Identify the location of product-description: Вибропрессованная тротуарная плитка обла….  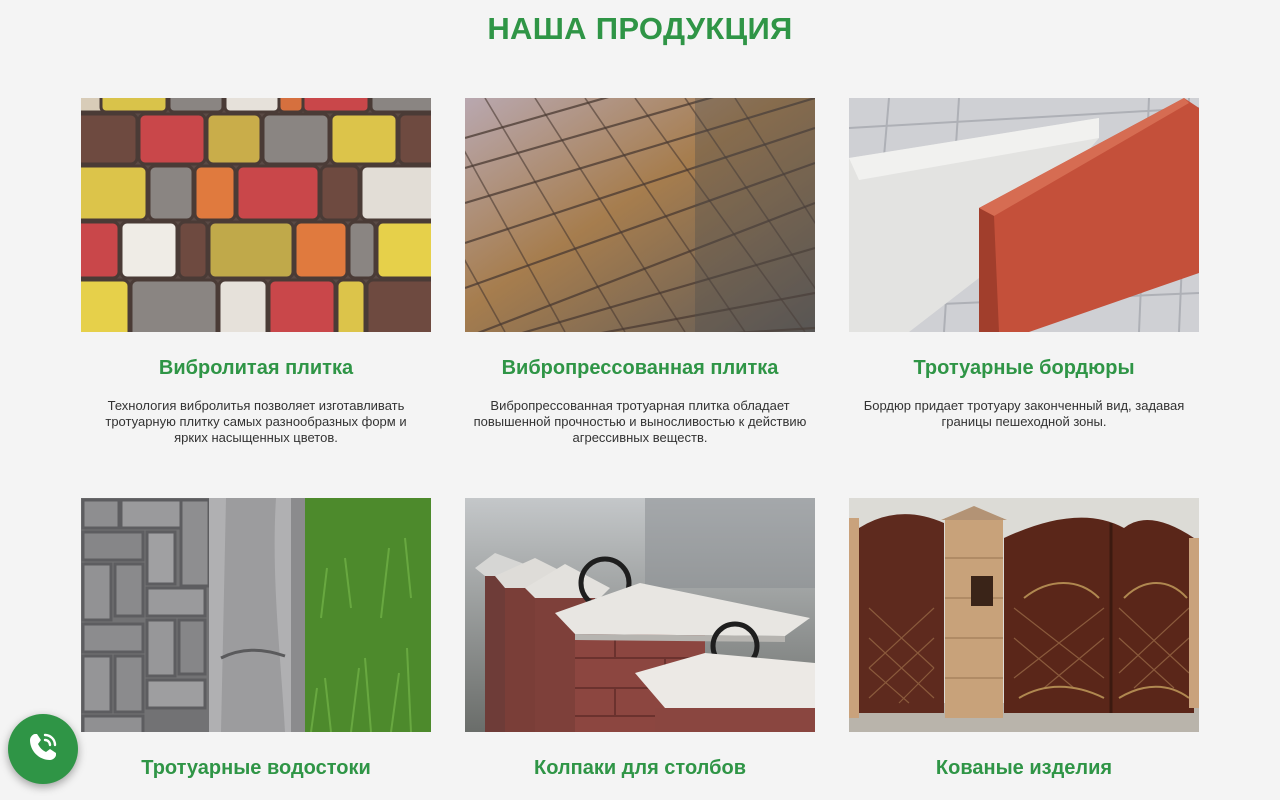
(640, 421).